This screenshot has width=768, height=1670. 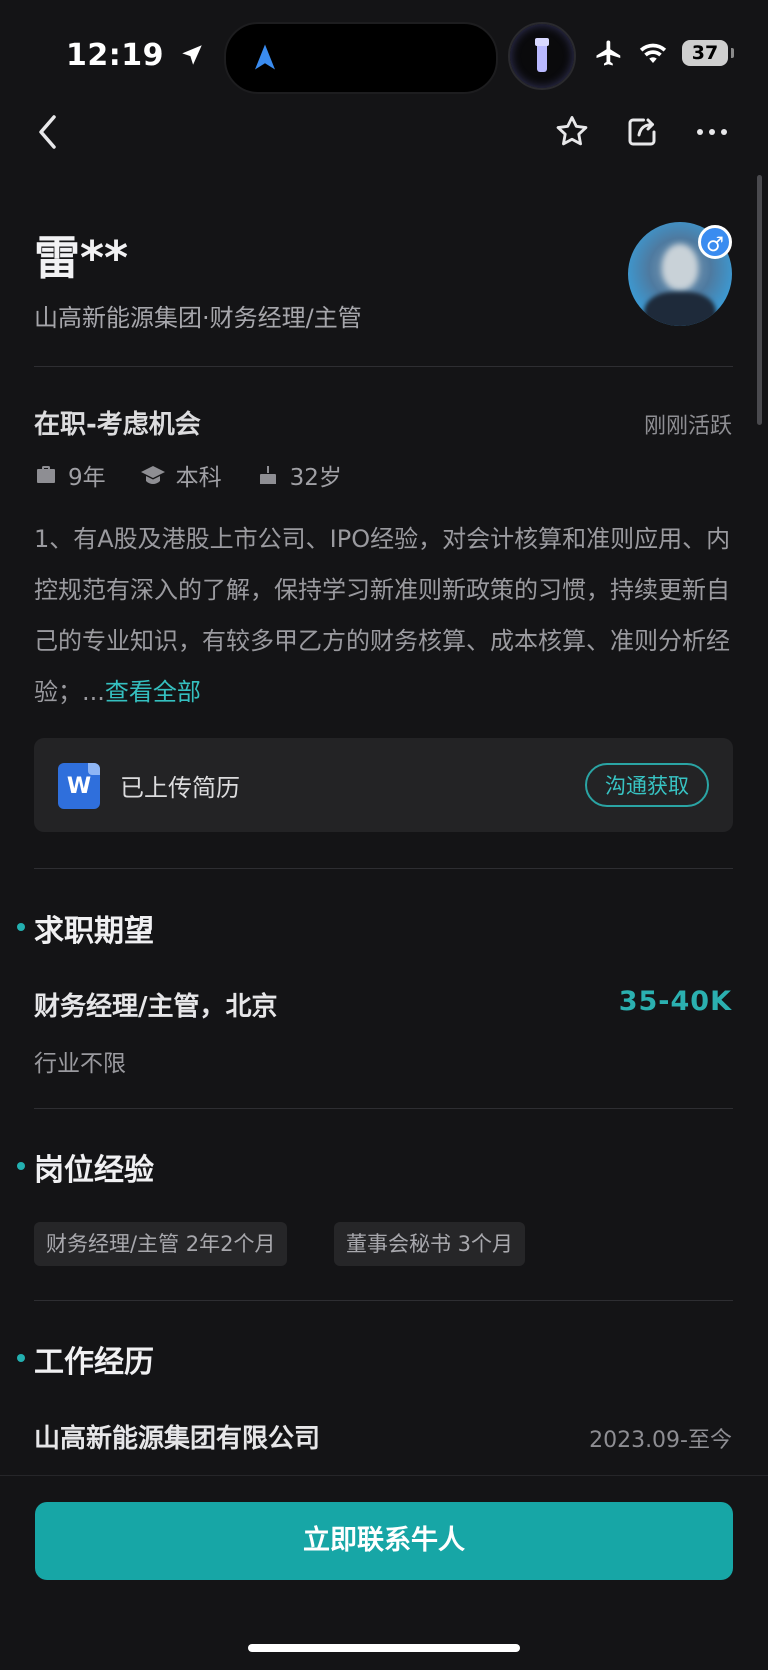 What do you see at coordinates (80, 1064) in the screenshot?
I see `expected-industry: 行业不限` at bounding box center [80, 1064].